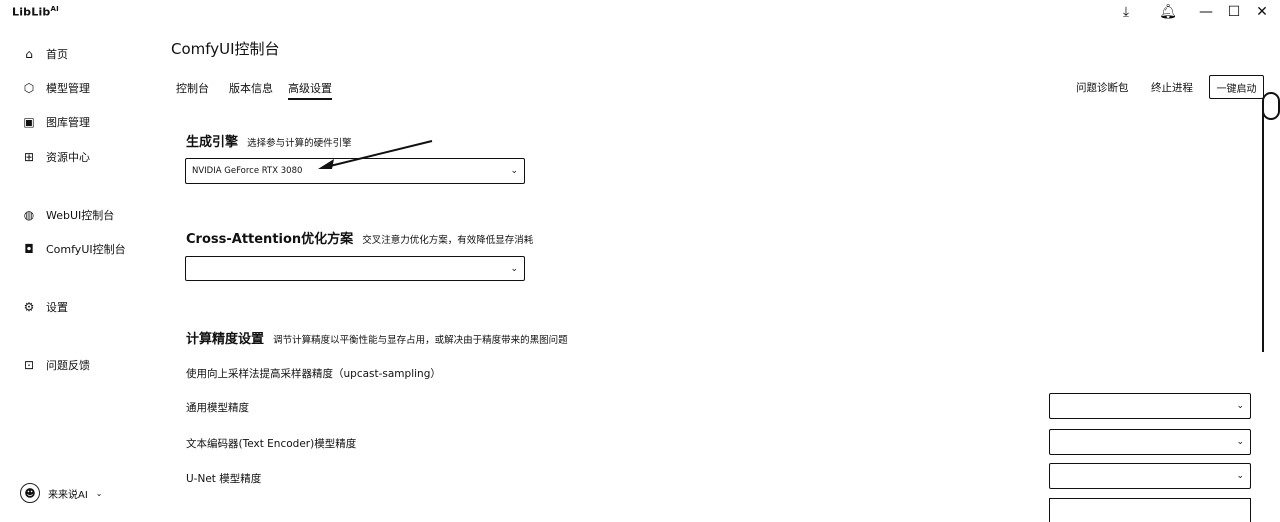  What do you see at coordinates (225, 339) in the screenshot?
I see `precision-title: 计算精度设置` at bounding box center [225, 339].